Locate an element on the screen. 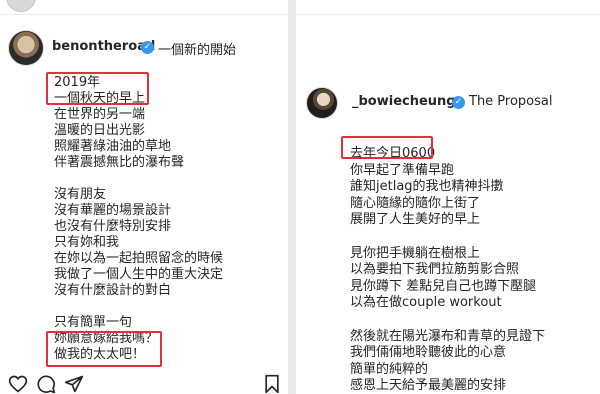 This screenshot has width=600, height=394. left-caption-line: 也沒有什麼特別安排 is located at coordinates (113, 226).